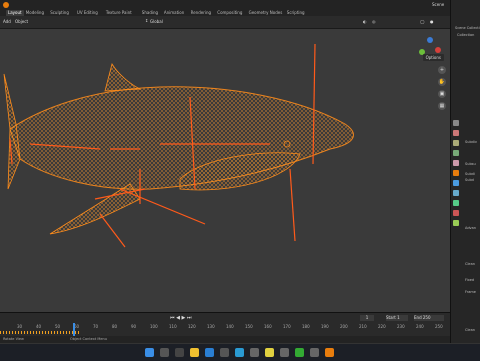 This screenshot has width=480, height=361. I want to click on timeline-tick-label: 160, so click(268, 326).